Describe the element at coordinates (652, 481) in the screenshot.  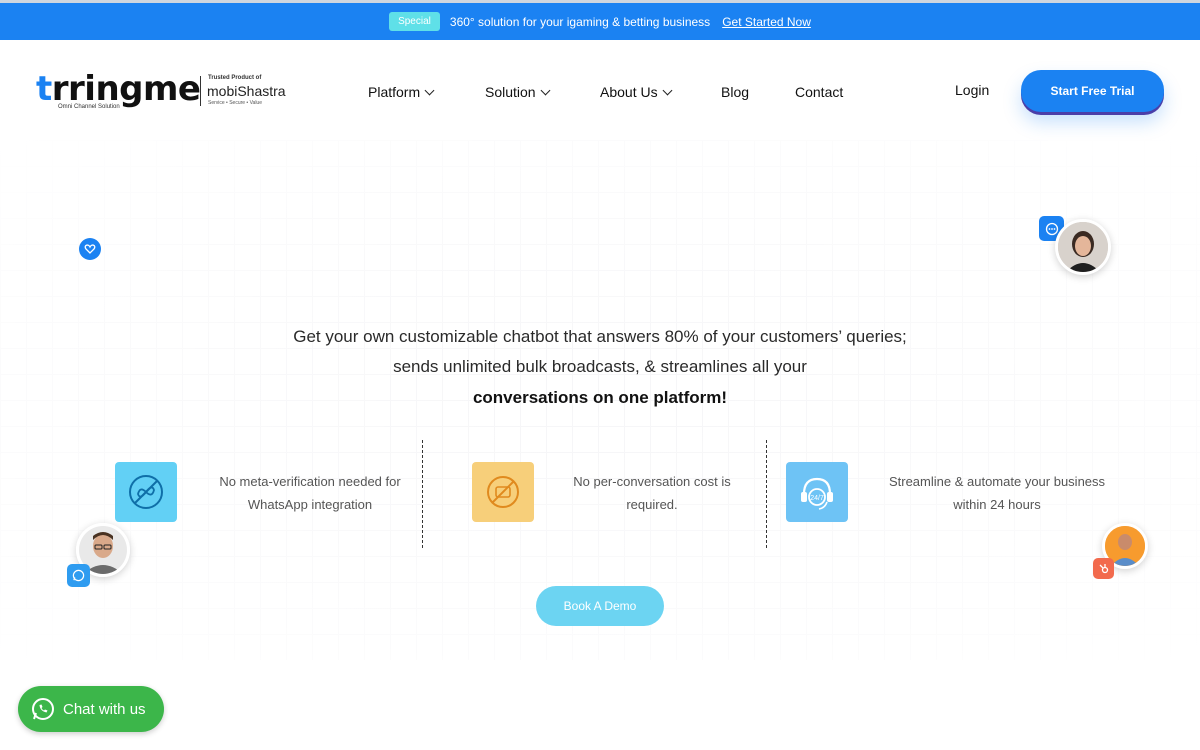
I see `feature-2-line-1: No per-conversation cost is` at that location.